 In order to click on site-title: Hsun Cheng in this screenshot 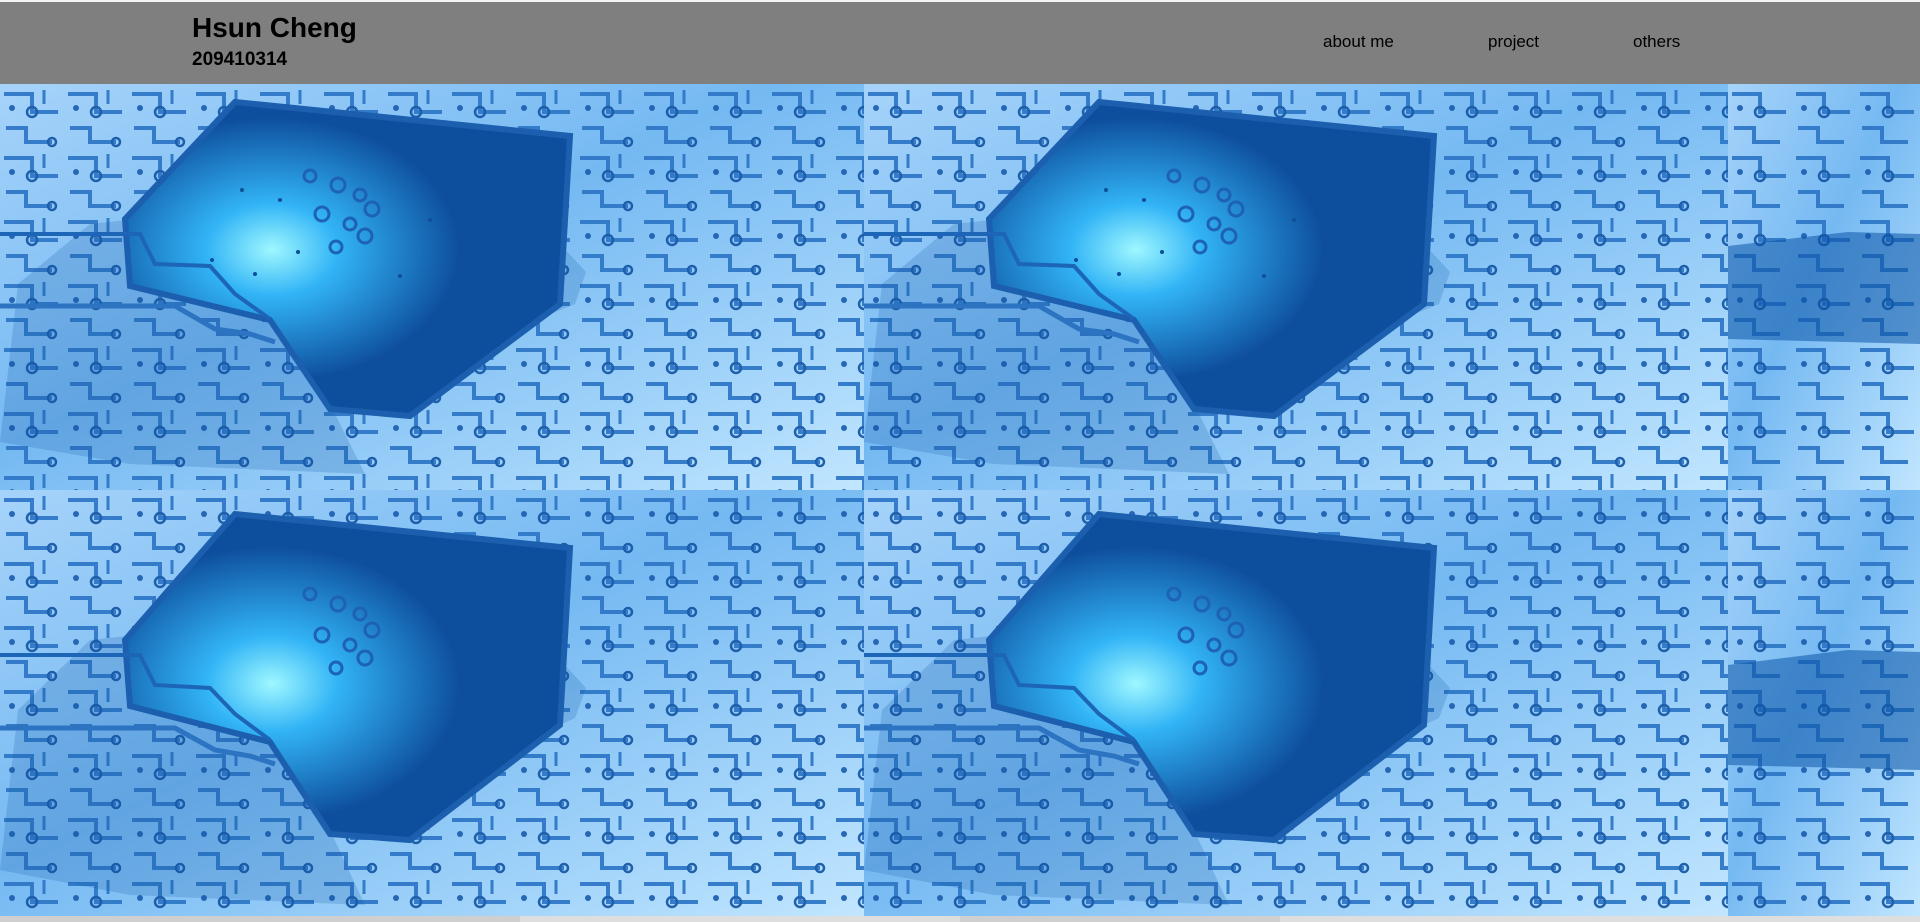, I will do `click(274, 27)`.